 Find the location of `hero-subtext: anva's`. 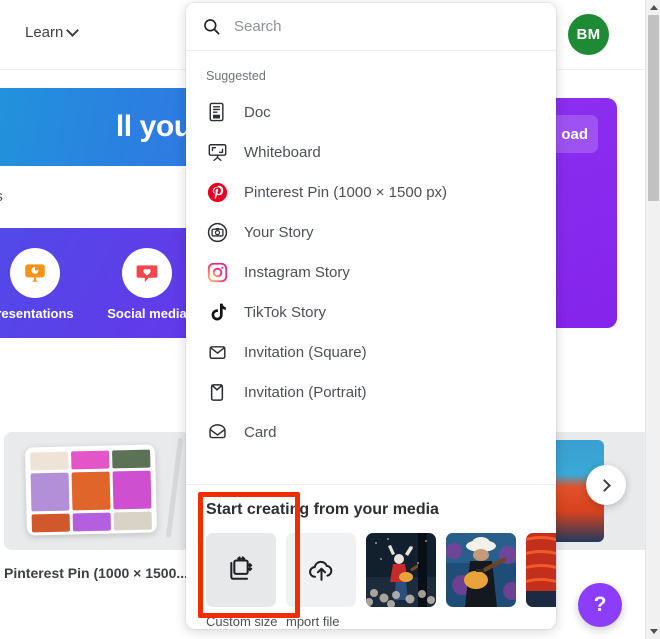

hero-subtext: anva's is located at coordinates (1, 196).